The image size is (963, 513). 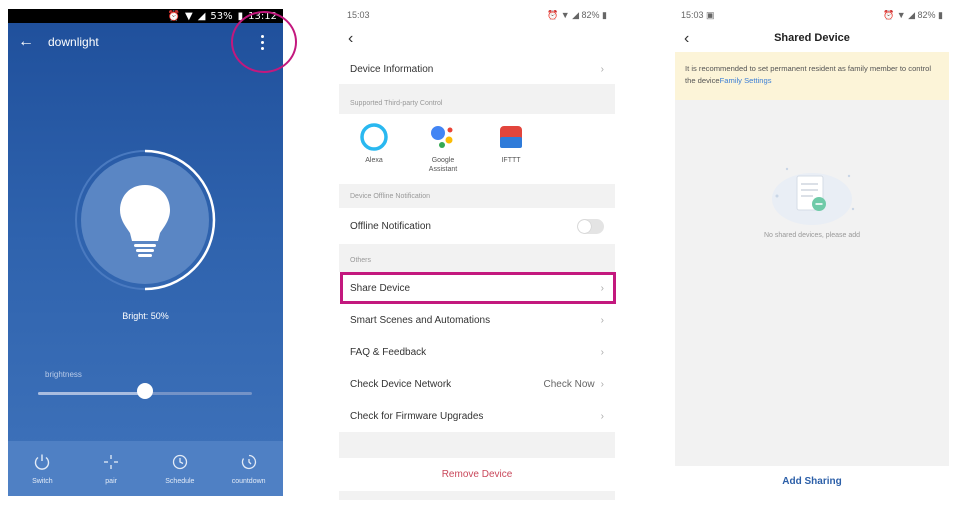 What do you see at coordinates (477, 474) in the screenshot?
I see `remove-device-button: Remove Device` at bounding box center [477, 474].